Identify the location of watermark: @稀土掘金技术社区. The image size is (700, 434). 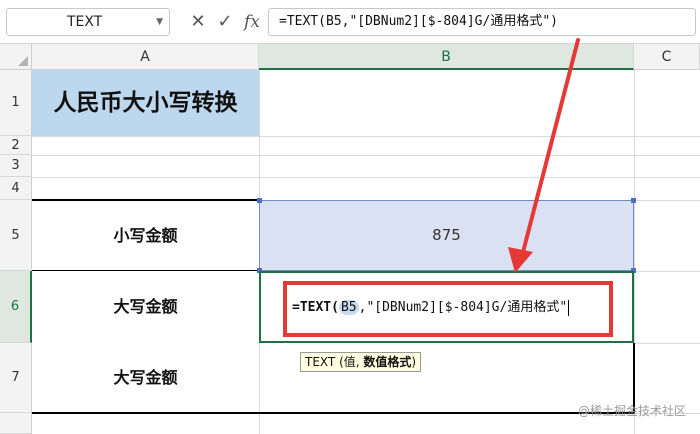
(631, 411).